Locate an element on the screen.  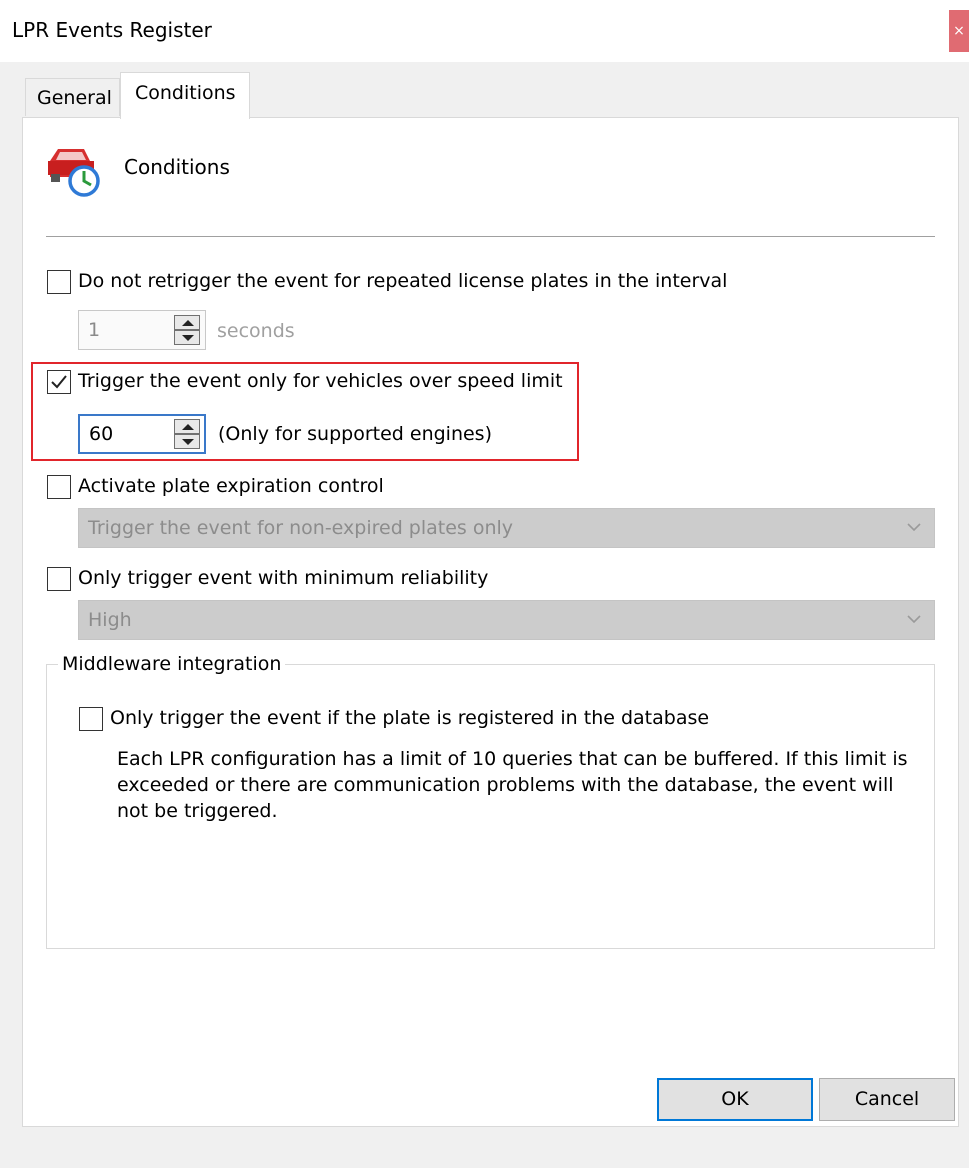
close-icon: × is located at coordinates (959, 31).